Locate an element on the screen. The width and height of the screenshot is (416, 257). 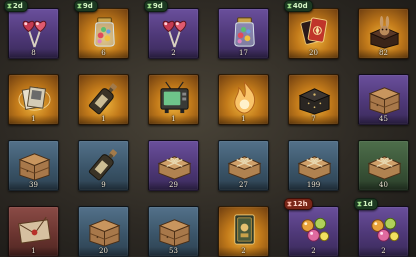
inventory-slot-parcel: 27 is located at coordinates (243, 165).